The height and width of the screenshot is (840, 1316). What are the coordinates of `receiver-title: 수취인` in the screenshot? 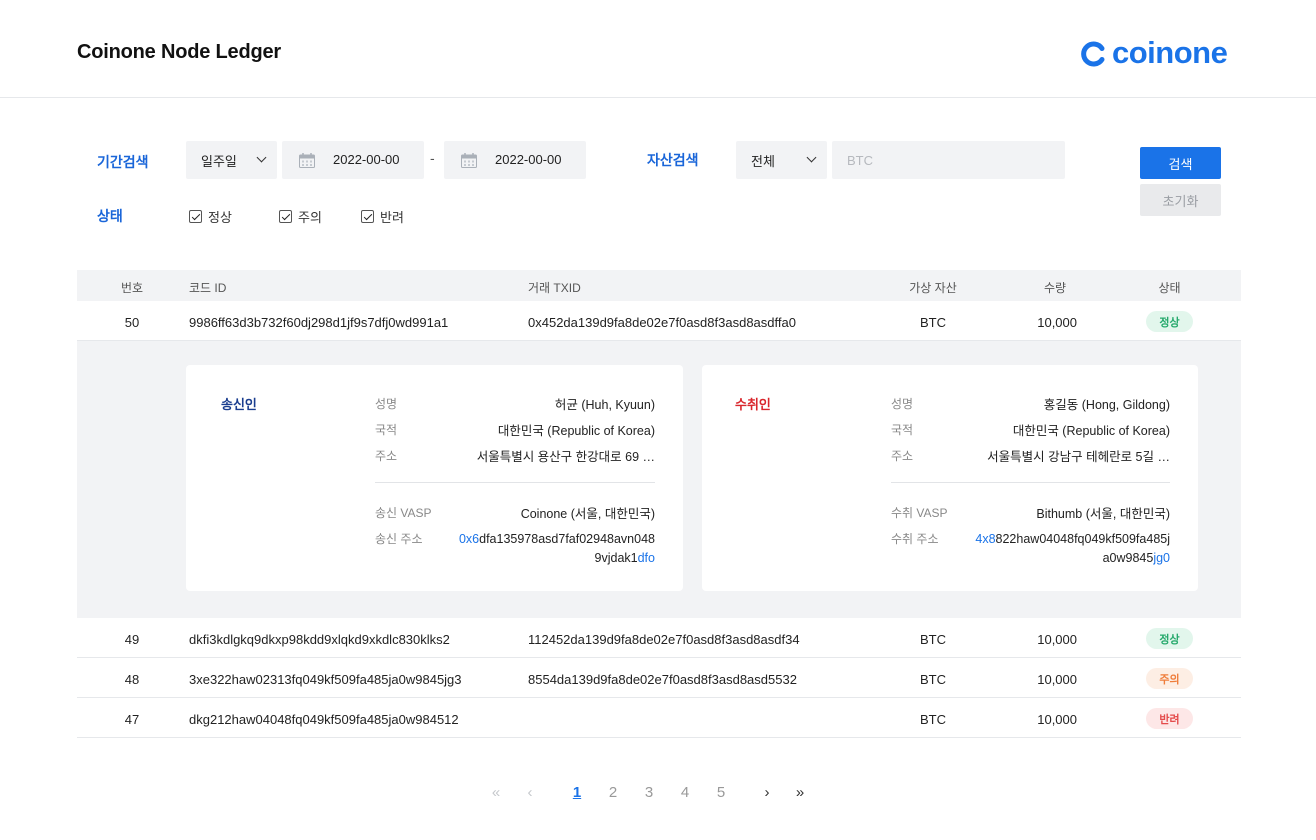 It's located at (753, 404).